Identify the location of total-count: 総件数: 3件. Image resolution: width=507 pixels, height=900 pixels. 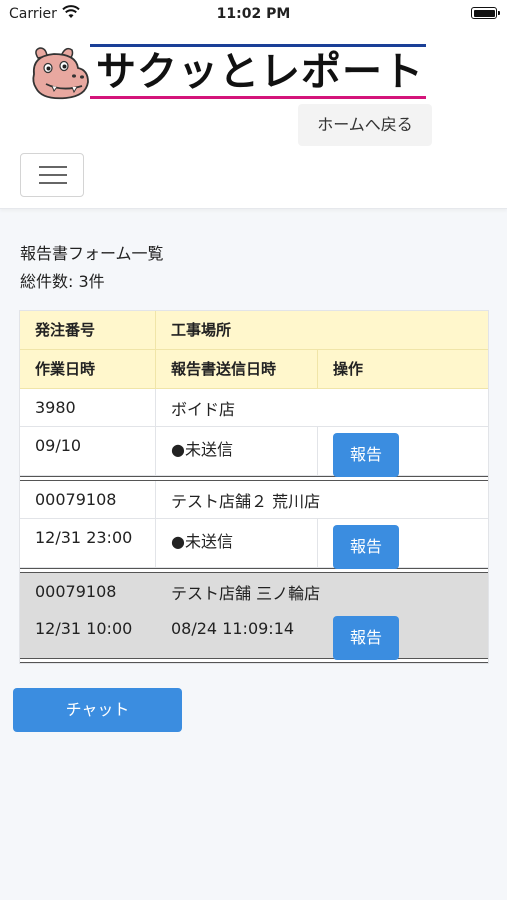
(62, 281).